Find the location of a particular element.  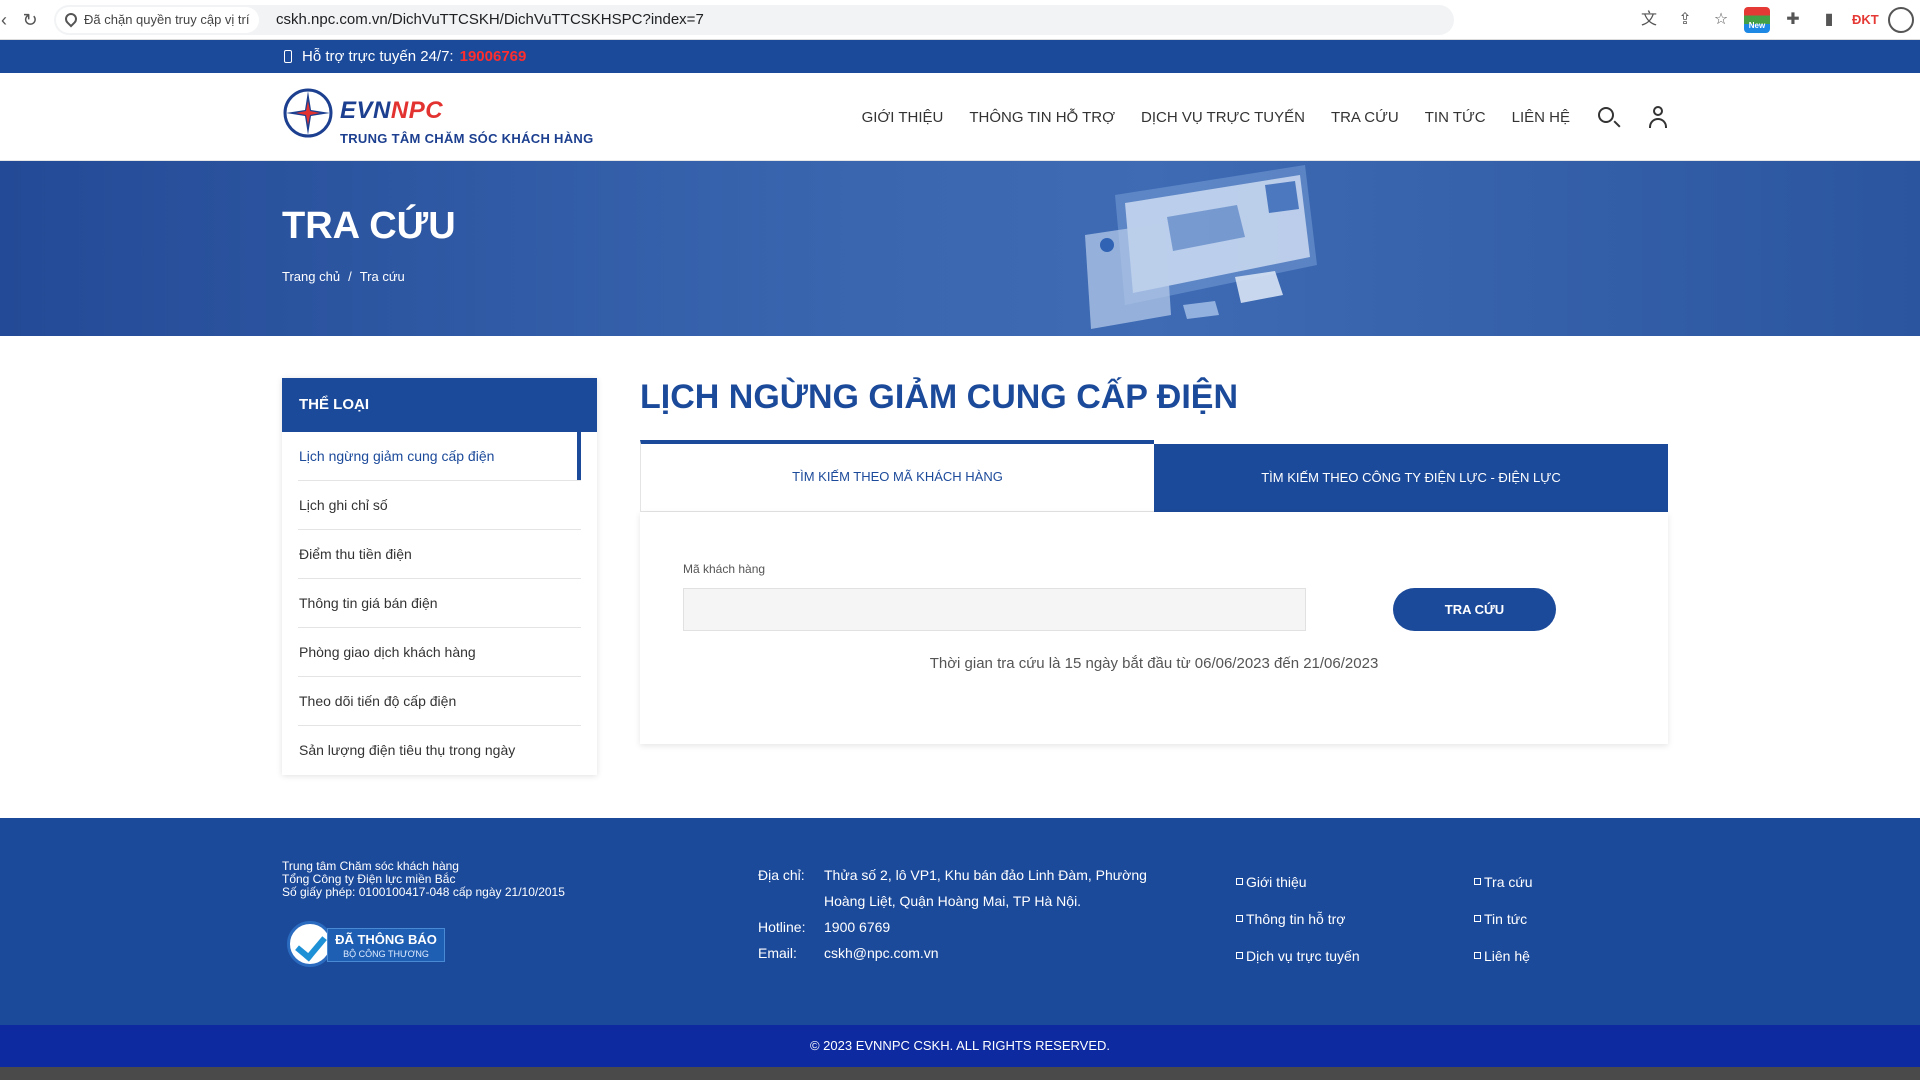

brand-npc: NPC is located at coordinates (417, 110).